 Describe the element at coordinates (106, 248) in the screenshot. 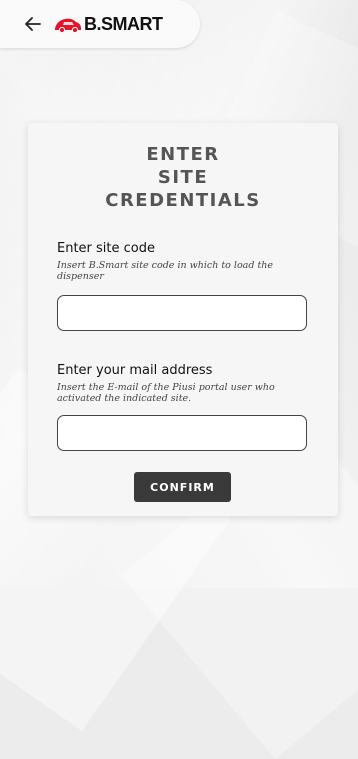

I see `site-code-label: Enter site code` at that location.